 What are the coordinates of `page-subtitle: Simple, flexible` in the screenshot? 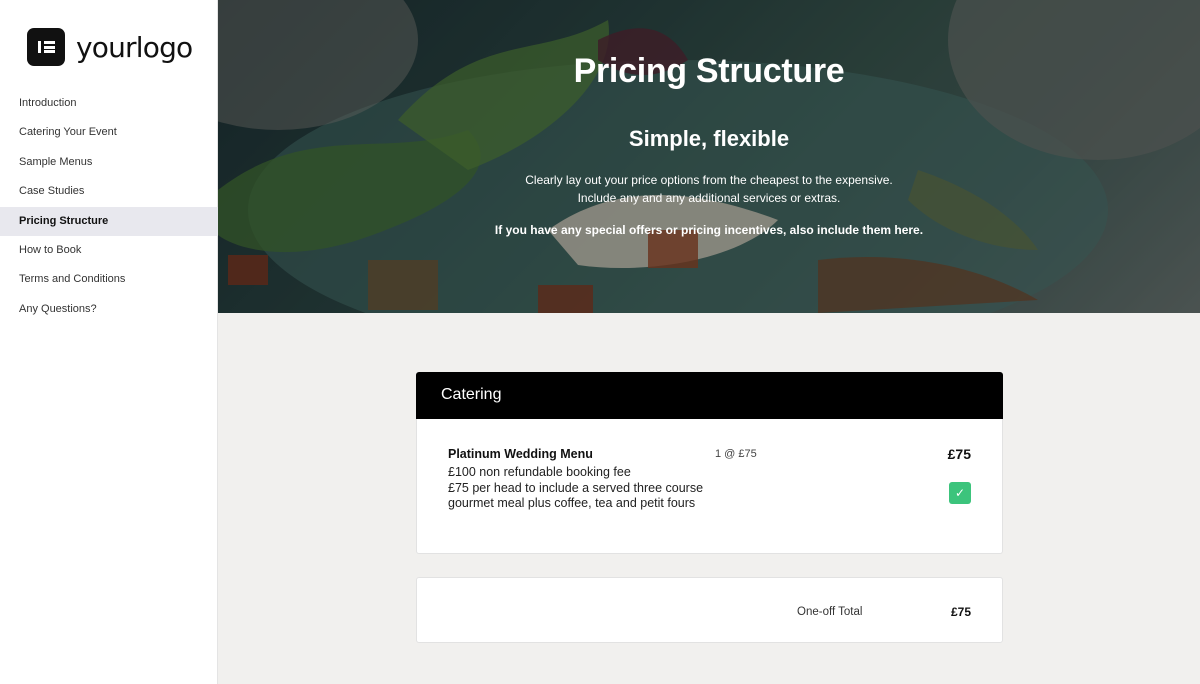 It's located at (709, 138).